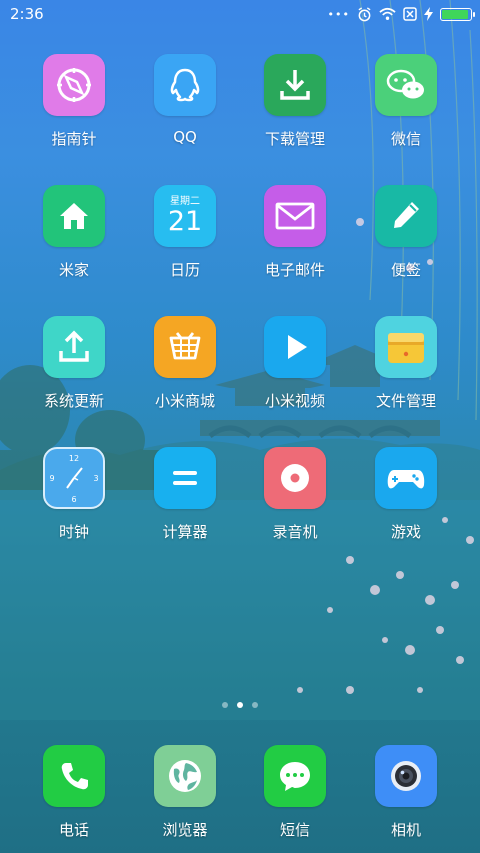 This screenshot has width=480, height=853. I want to click on phone-icon, so click(74, 776).